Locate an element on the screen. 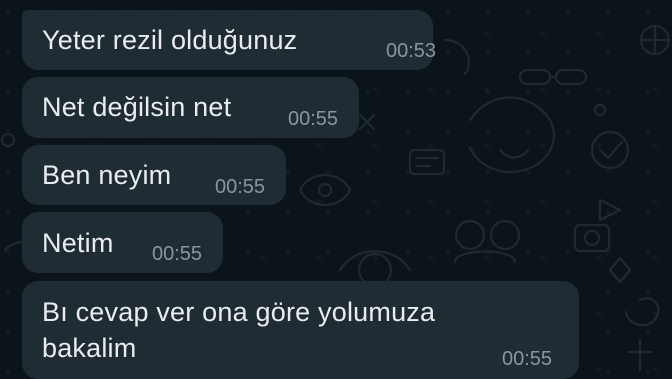 The width and height of the screenshot is (672, 379). message-timestamp: 00:53 is located at coordinates (411, 51).